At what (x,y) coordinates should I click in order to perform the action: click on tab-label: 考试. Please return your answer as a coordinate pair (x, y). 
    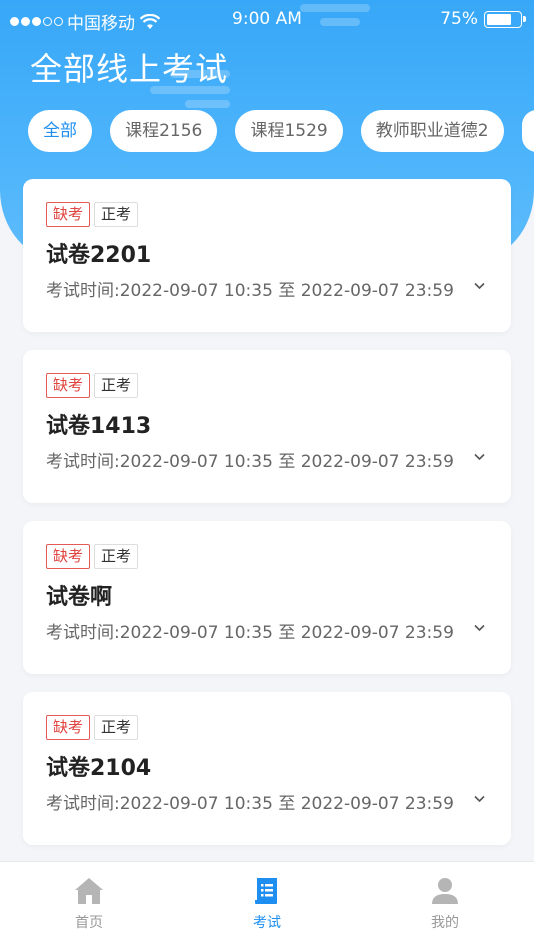
    Looking at the image, I should click on (267, 923).